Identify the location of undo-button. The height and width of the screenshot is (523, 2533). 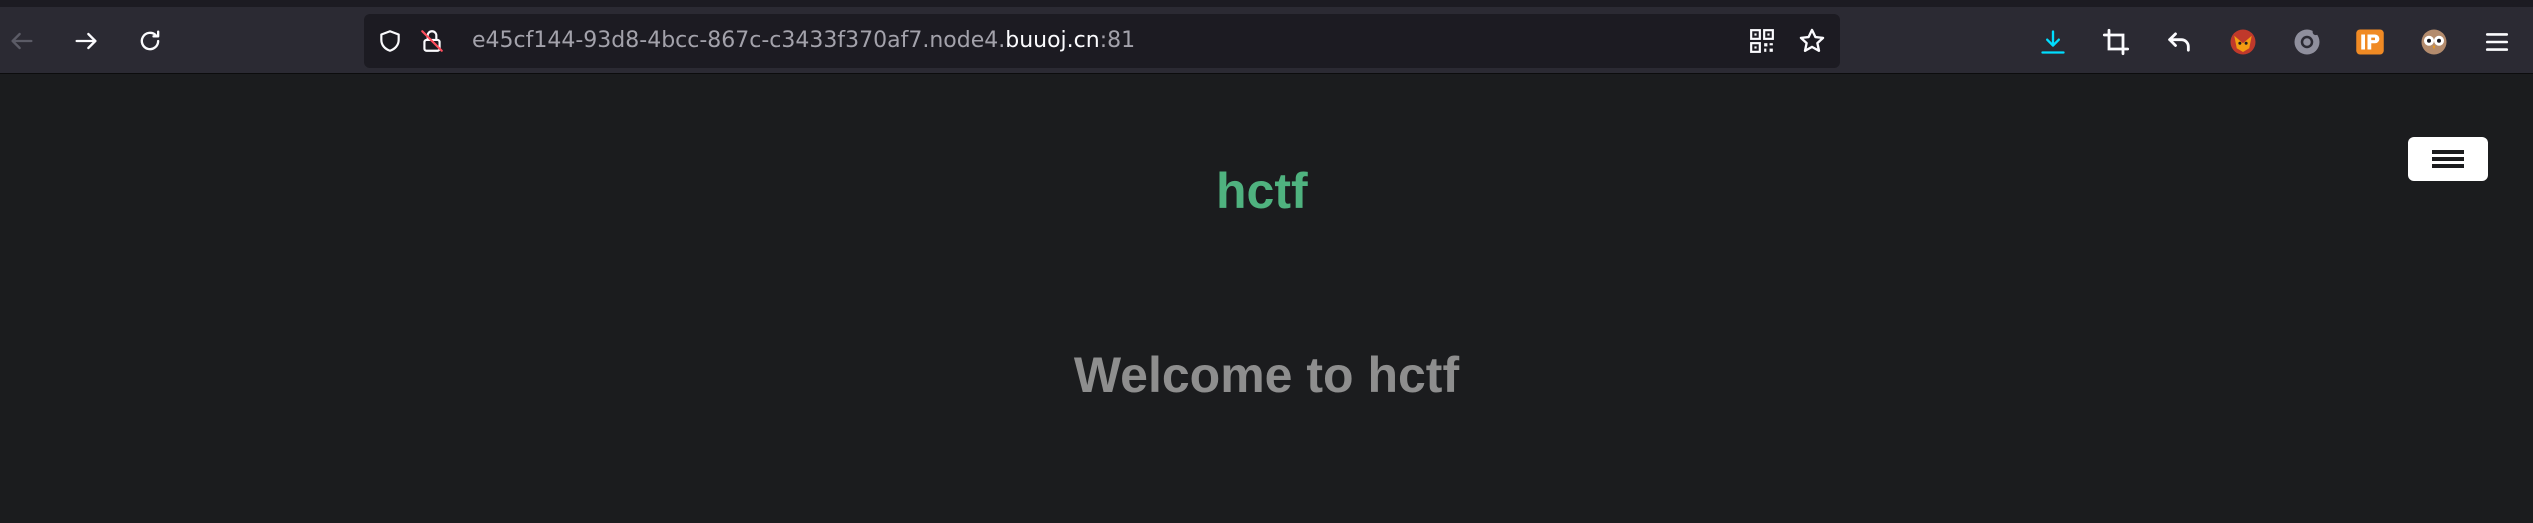
(2179, 42).